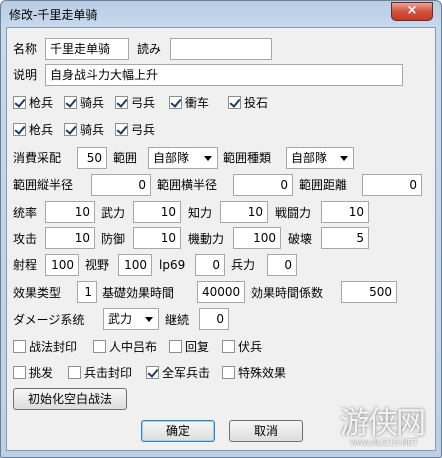 This screenshot has height=458, width=442. I want to click on vision-input: 100, so click(135, 265).